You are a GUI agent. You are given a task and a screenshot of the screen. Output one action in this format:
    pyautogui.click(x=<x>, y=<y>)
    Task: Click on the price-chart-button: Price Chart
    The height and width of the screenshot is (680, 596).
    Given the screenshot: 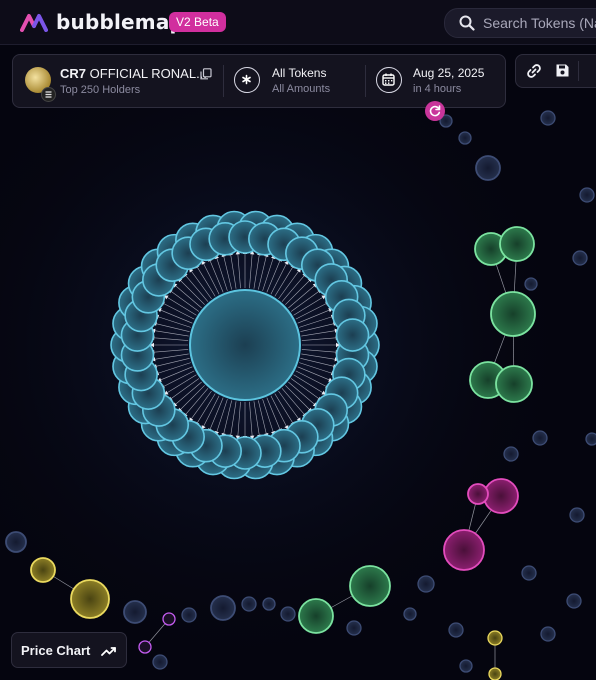 What is the action you would take?
    pyautogui.click(x=69, y=650)
    